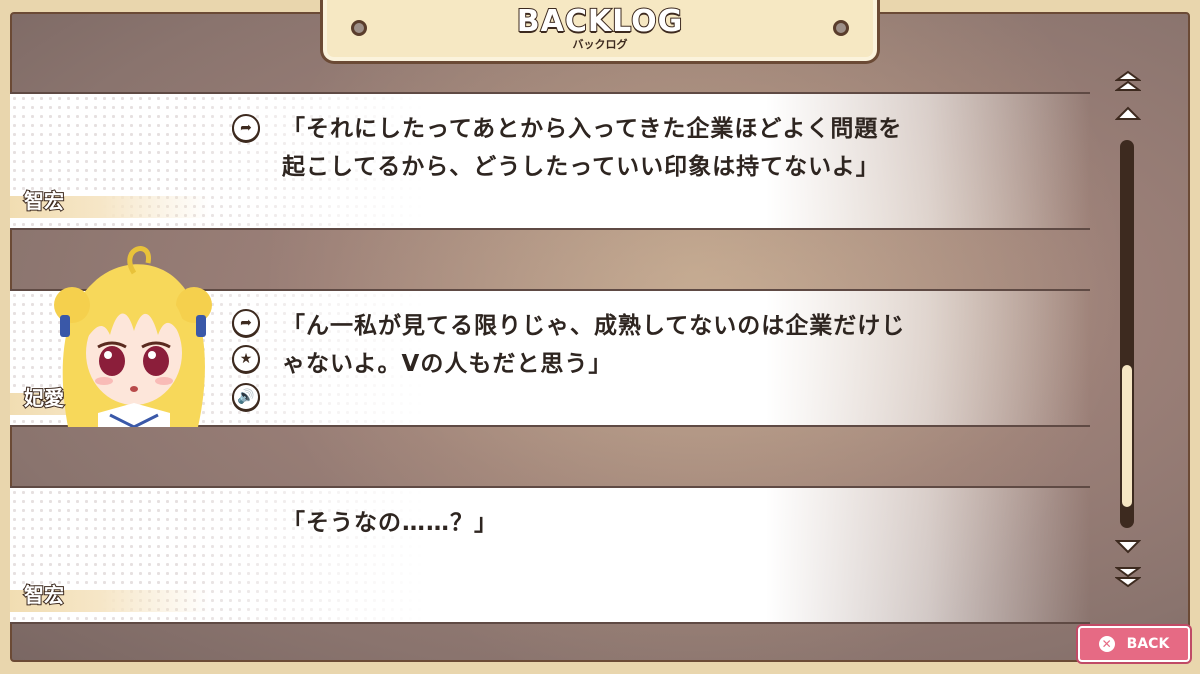 The width and height of the screenshot is (1200, 674). What do you see at coordinates (44, 398) in the screenshot?
I see `speaker-name: 妃愛` at bounding box center [44, 398].